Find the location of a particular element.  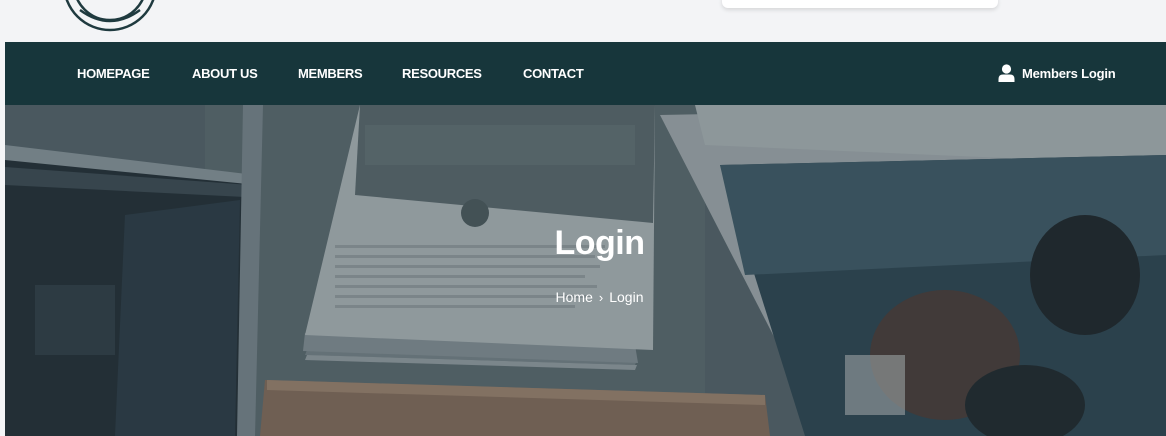

user-icon is located at coordinates (1006, 73).